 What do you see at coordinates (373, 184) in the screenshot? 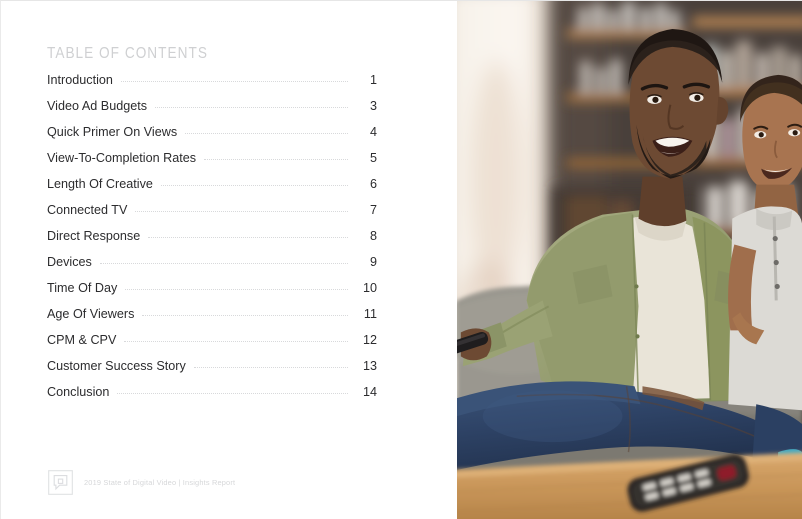
I see `toc-entry-page-number: 6` at bounding box center [373, 184].